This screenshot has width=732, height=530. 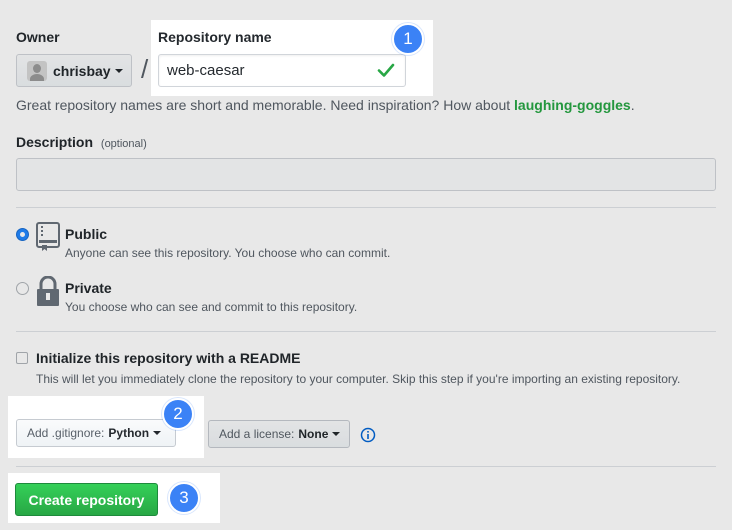 I want to click on optional-note: (optional), so click(x=123, y=144).